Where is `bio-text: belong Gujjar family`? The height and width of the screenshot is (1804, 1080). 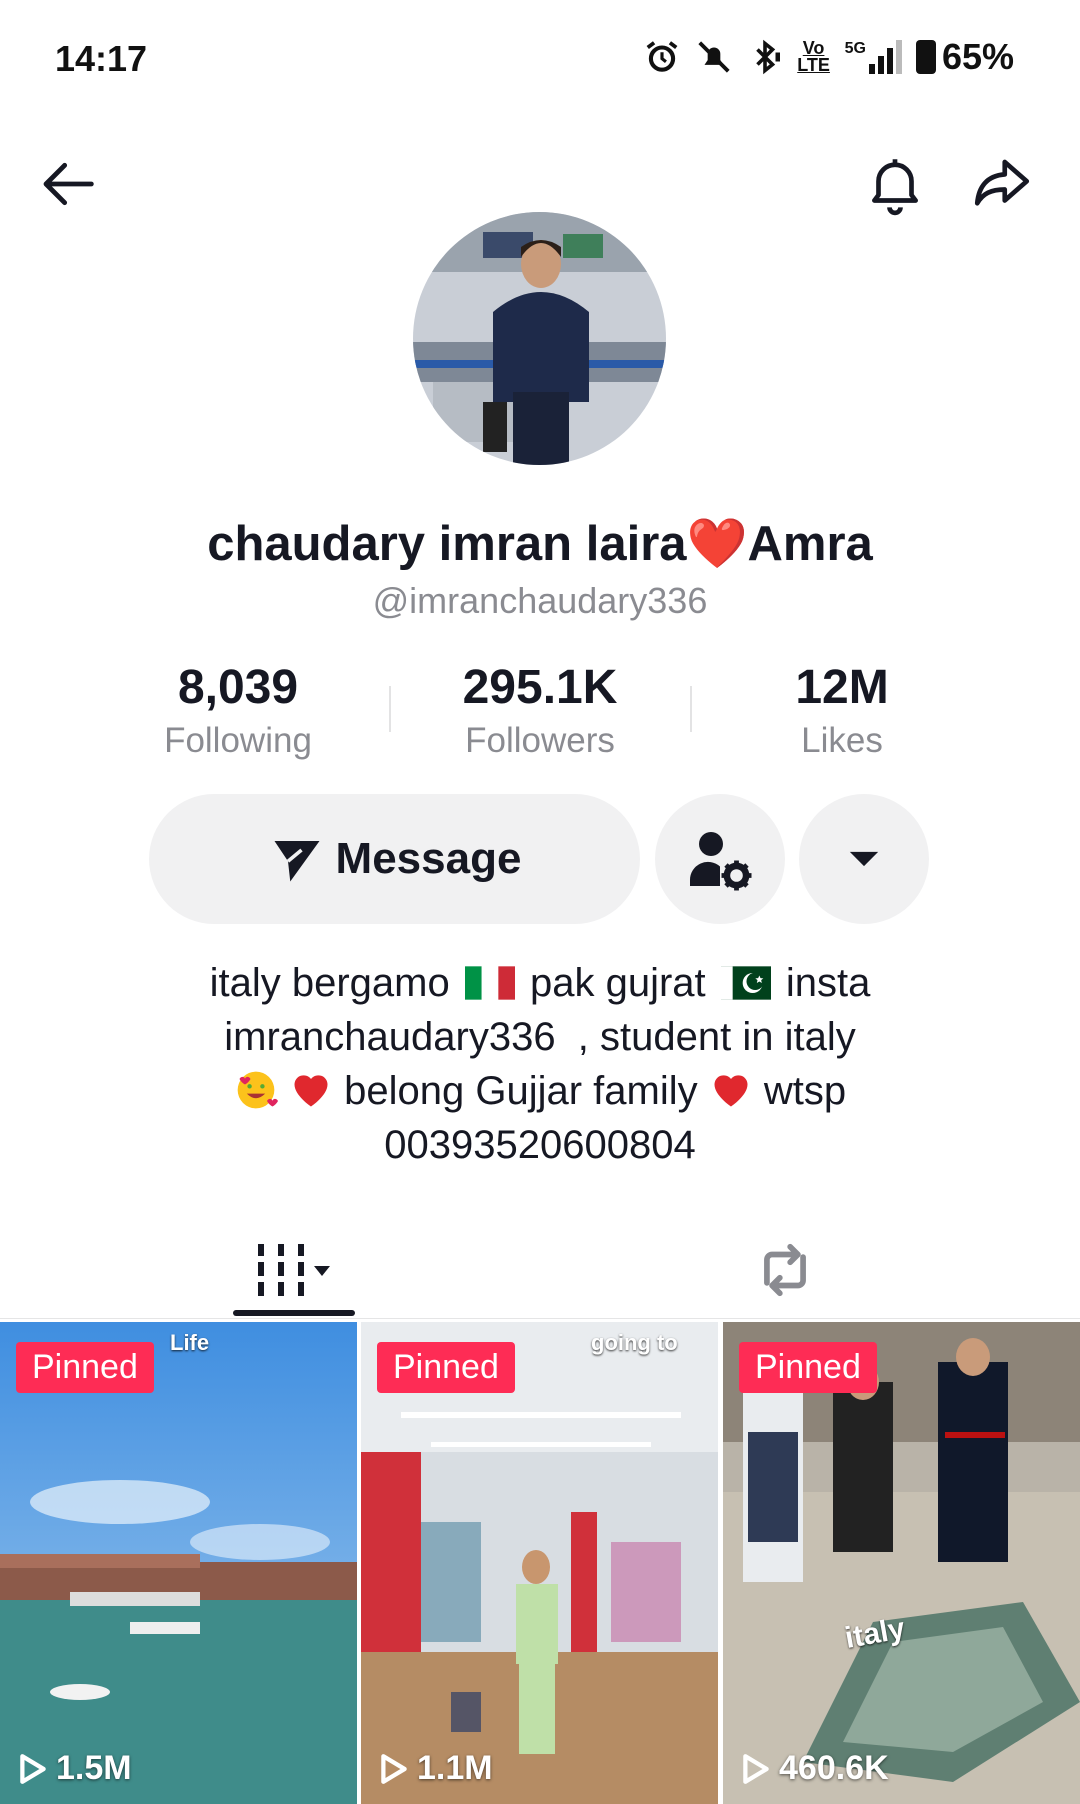 bio-text: belong Gujjar family is located at coordinates (521, 1091).